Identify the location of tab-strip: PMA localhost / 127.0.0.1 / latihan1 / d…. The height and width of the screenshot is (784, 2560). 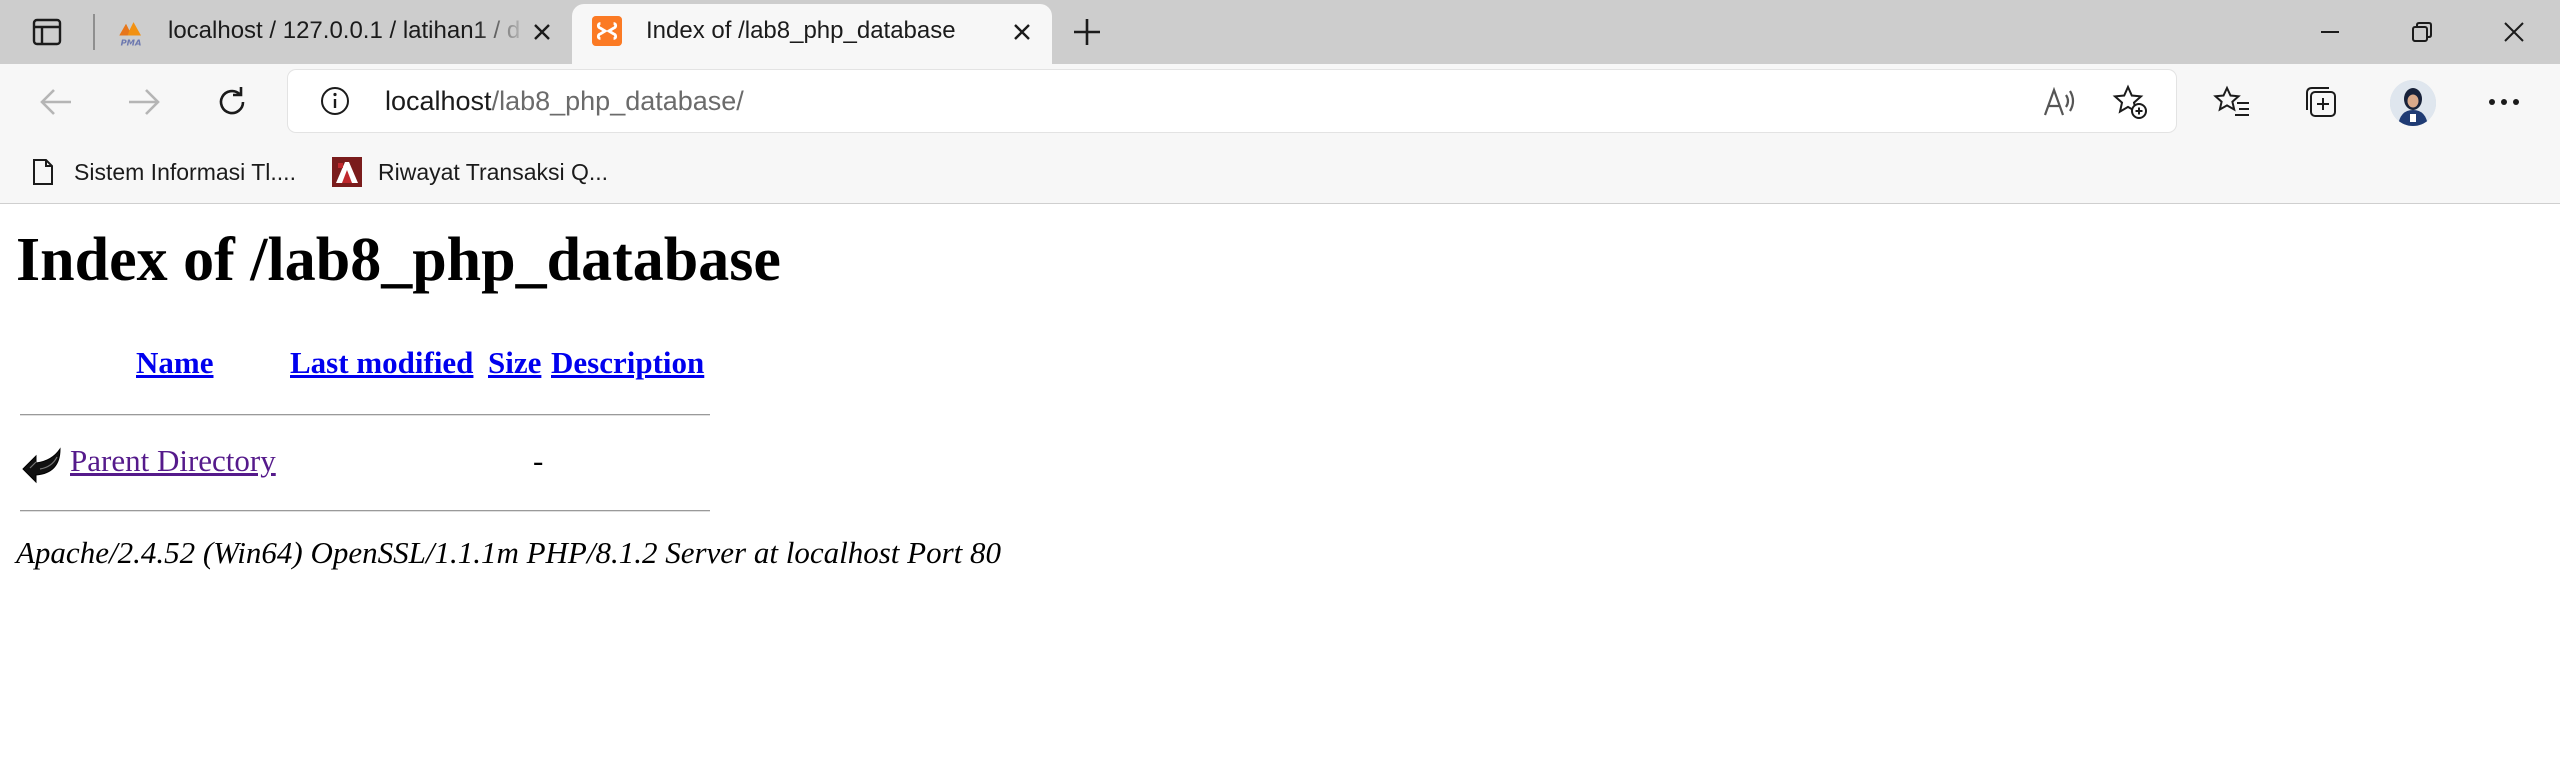
(1280, 34).